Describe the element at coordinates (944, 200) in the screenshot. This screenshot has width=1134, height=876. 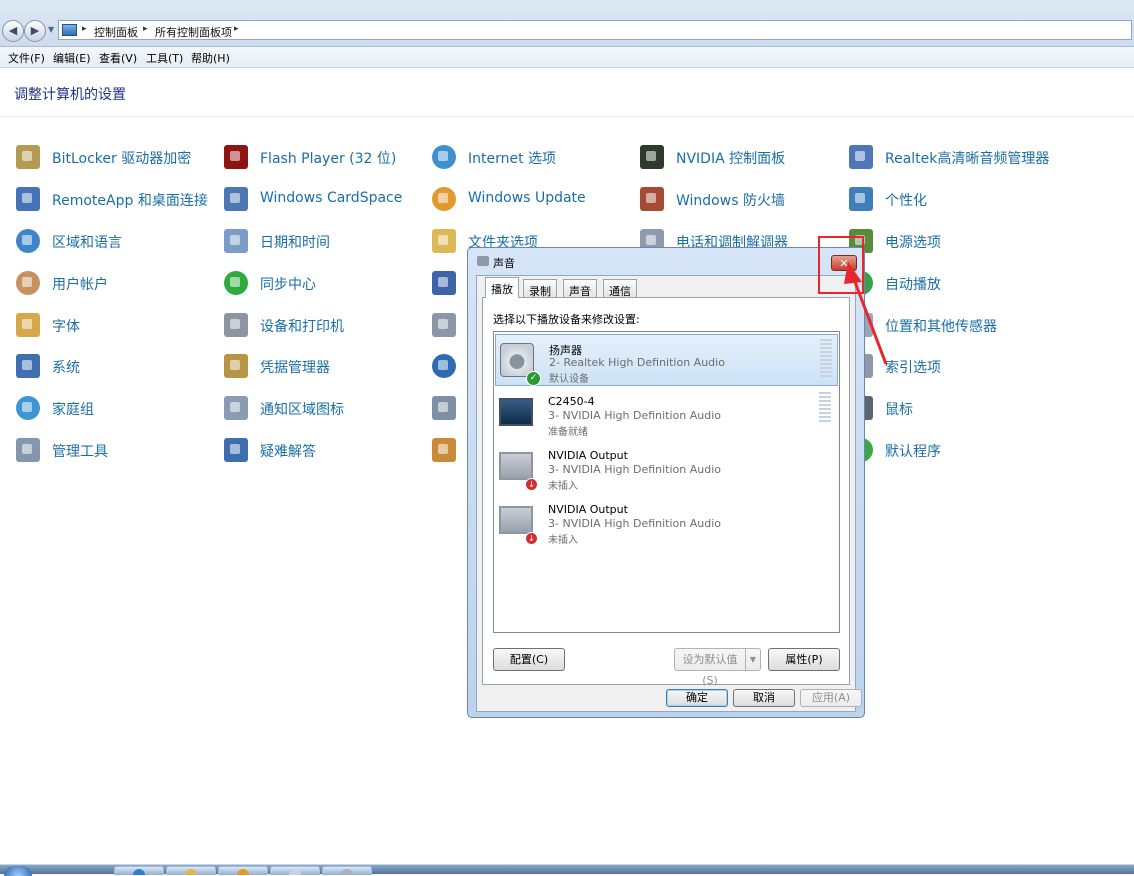
I see `cp-item-personalization: 个性化` at that location.